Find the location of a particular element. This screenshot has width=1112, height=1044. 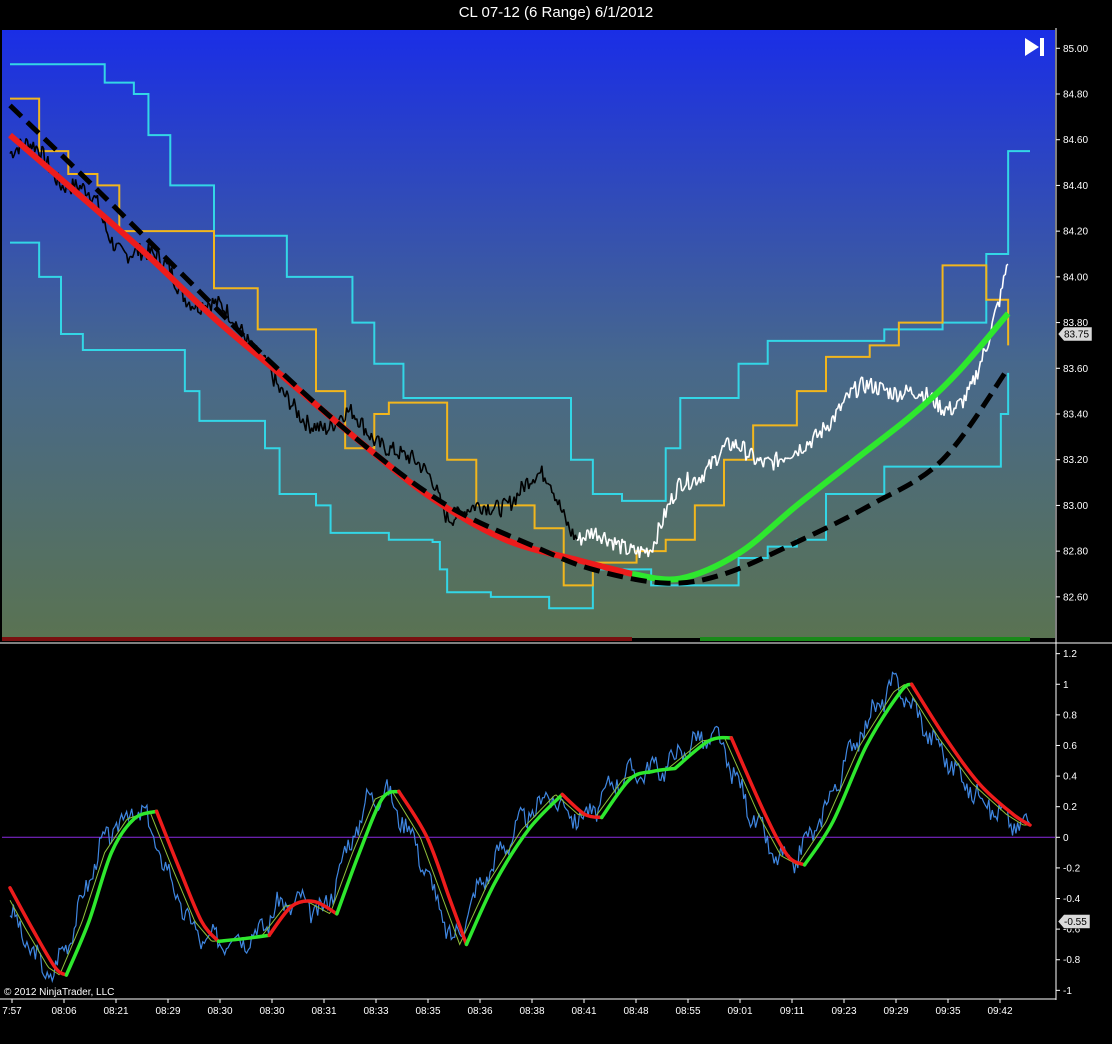

time-tick-label: 09:35 is located at coordinates (947, 1011).